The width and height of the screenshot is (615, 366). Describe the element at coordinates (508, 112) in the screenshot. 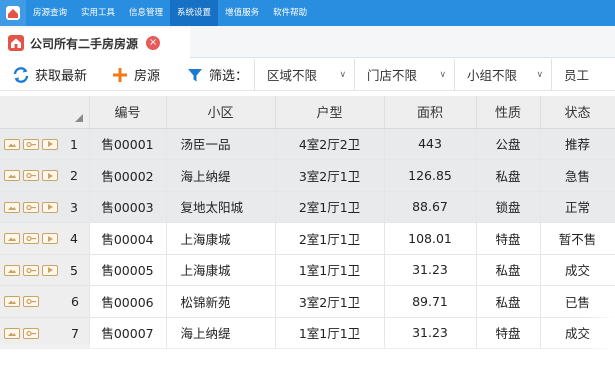

I see `column-header-type: 性质` at that location.